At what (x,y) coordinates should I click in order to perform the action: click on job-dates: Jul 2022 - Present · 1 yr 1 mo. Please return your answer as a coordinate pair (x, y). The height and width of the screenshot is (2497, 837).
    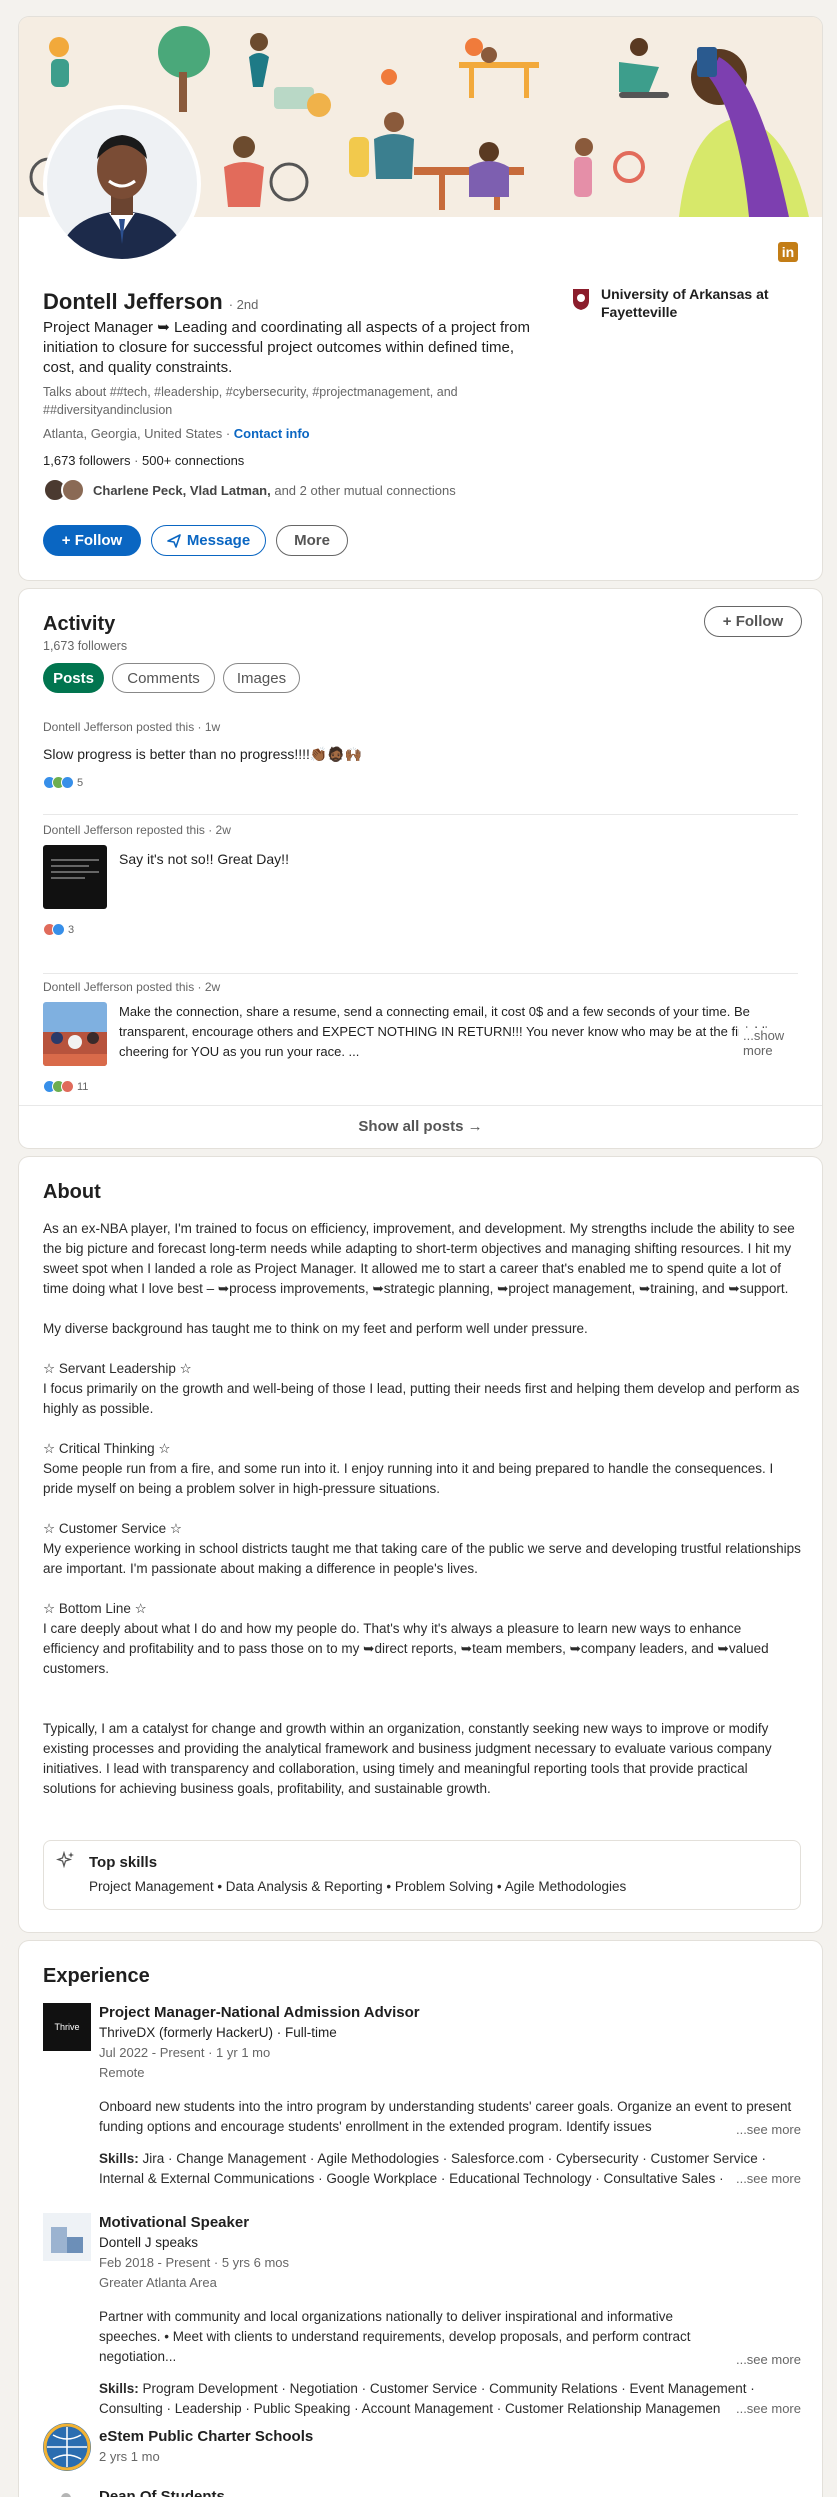
    Looking at the image, I should click on (185, 2052).